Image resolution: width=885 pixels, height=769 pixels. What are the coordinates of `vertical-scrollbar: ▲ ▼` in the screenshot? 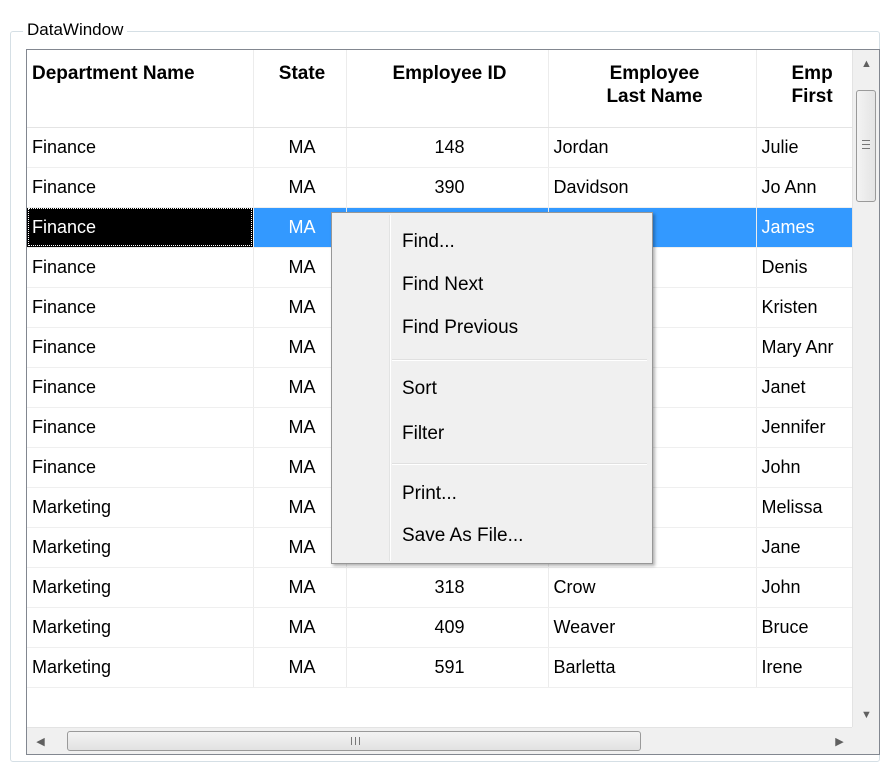 It's located at (865, 389).